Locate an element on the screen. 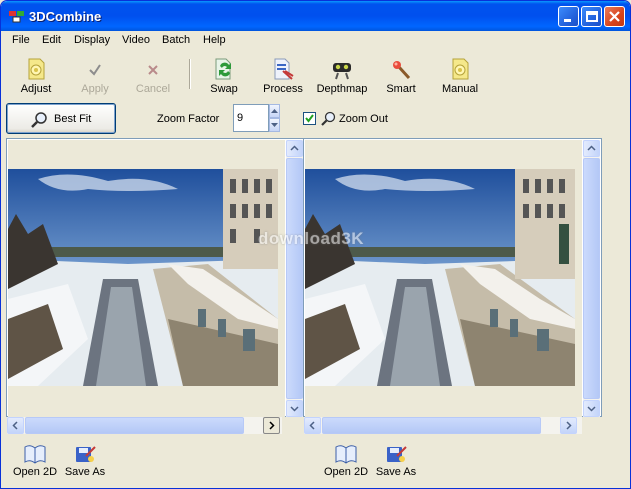  right-horizontal-scrollbar is located at coordinates (443, 425).